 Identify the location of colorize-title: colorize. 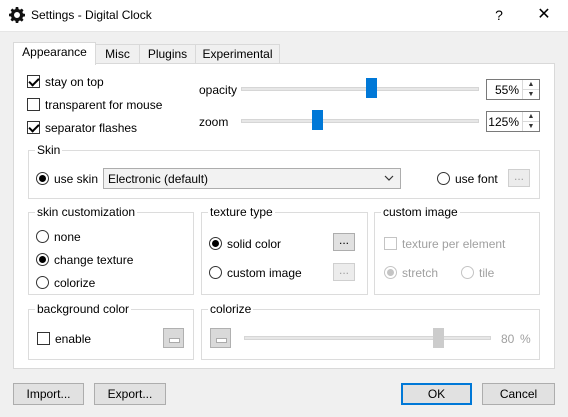
(231, 309).